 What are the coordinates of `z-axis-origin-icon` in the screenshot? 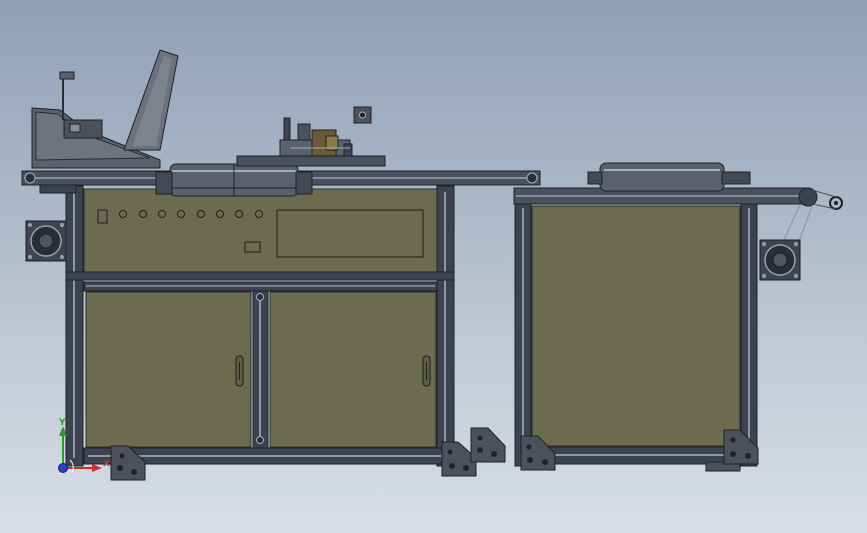 It's located at (63, 468).